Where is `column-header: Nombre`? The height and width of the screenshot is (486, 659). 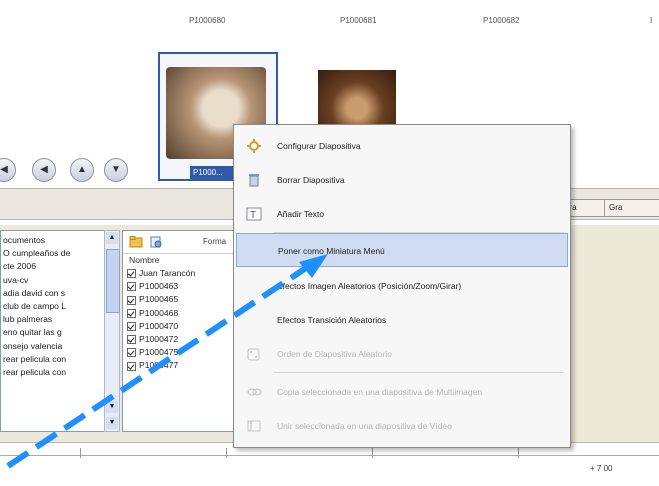 column-header: Nombre is located at coordinates (182, 260).